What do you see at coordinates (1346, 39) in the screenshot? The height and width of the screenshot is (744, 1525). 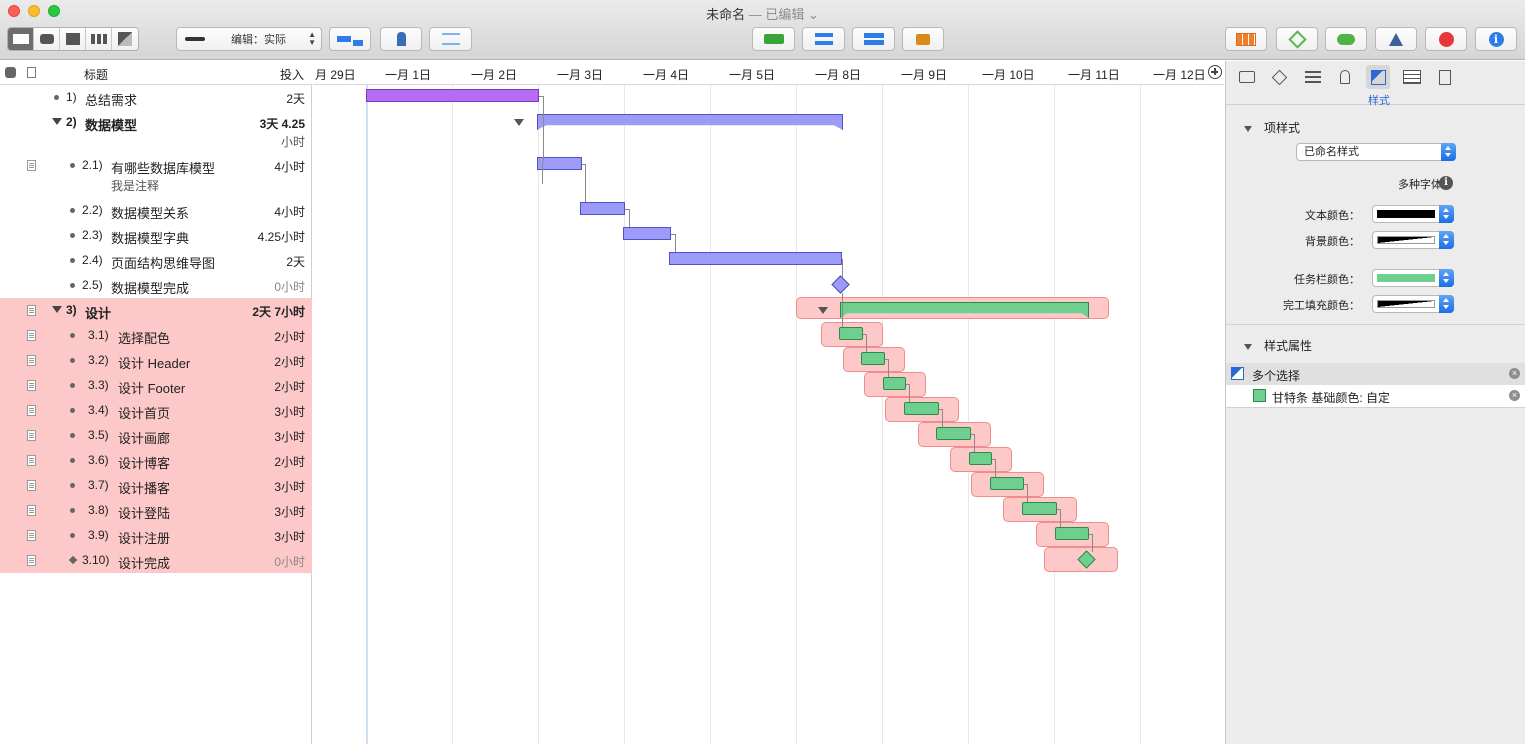 I see `publish-button` at bounding box center [1346, 39].